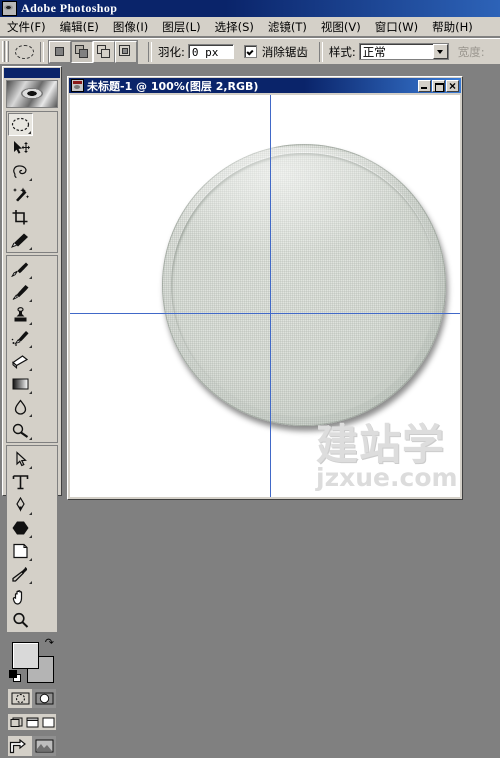  I want to click on width-label: 宽度:, so click(471, 51).